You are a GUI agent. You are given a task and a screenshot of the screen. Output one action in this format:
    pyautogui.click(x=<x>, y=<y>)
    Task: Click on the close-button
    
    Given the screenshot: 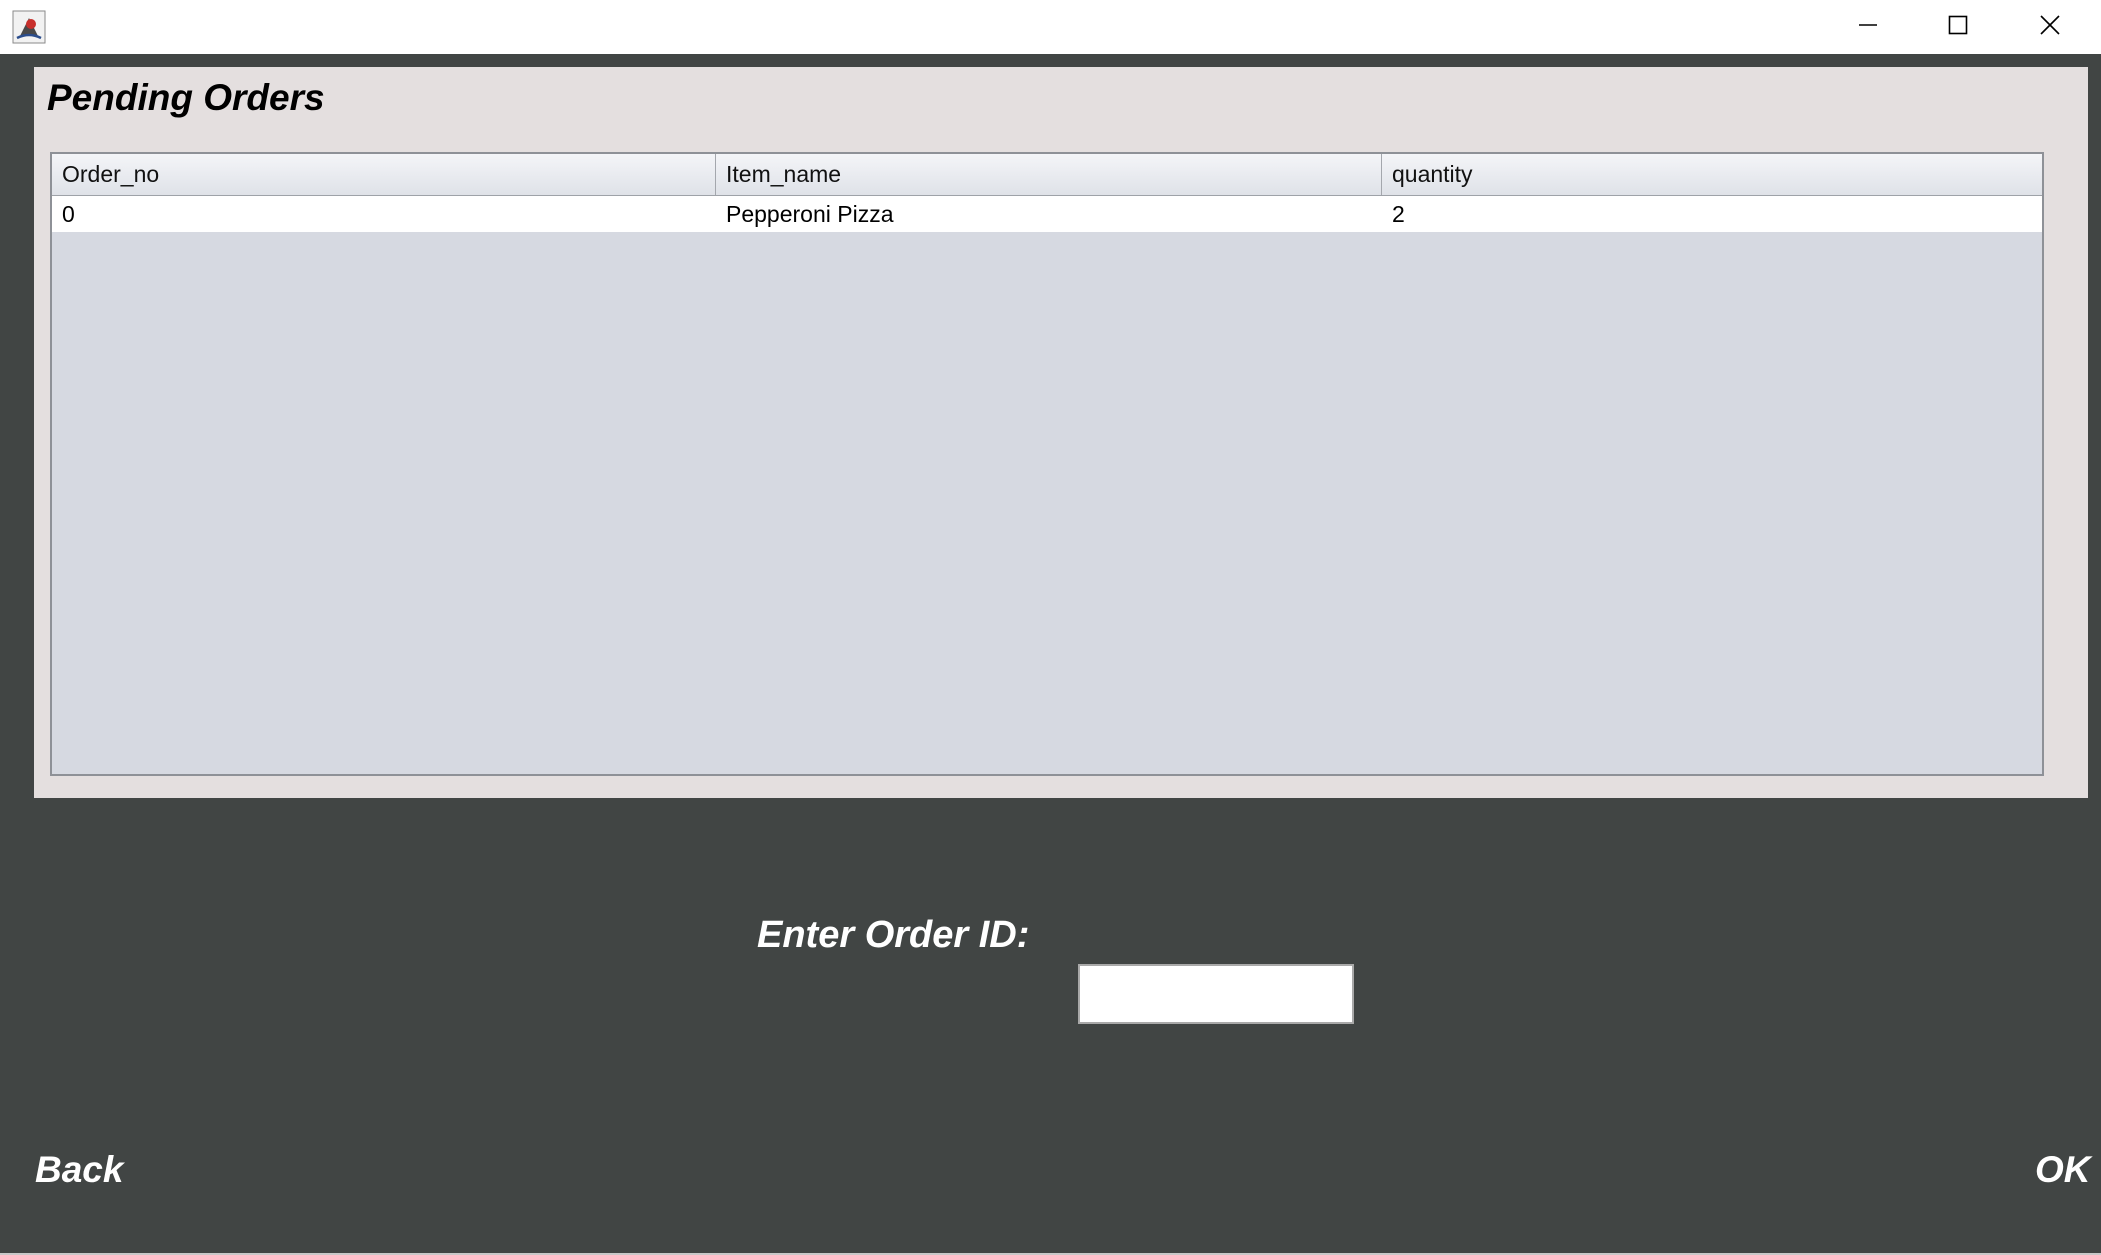 What is the action you would take?
    pyautogui.click(x=2050, y=27)
    